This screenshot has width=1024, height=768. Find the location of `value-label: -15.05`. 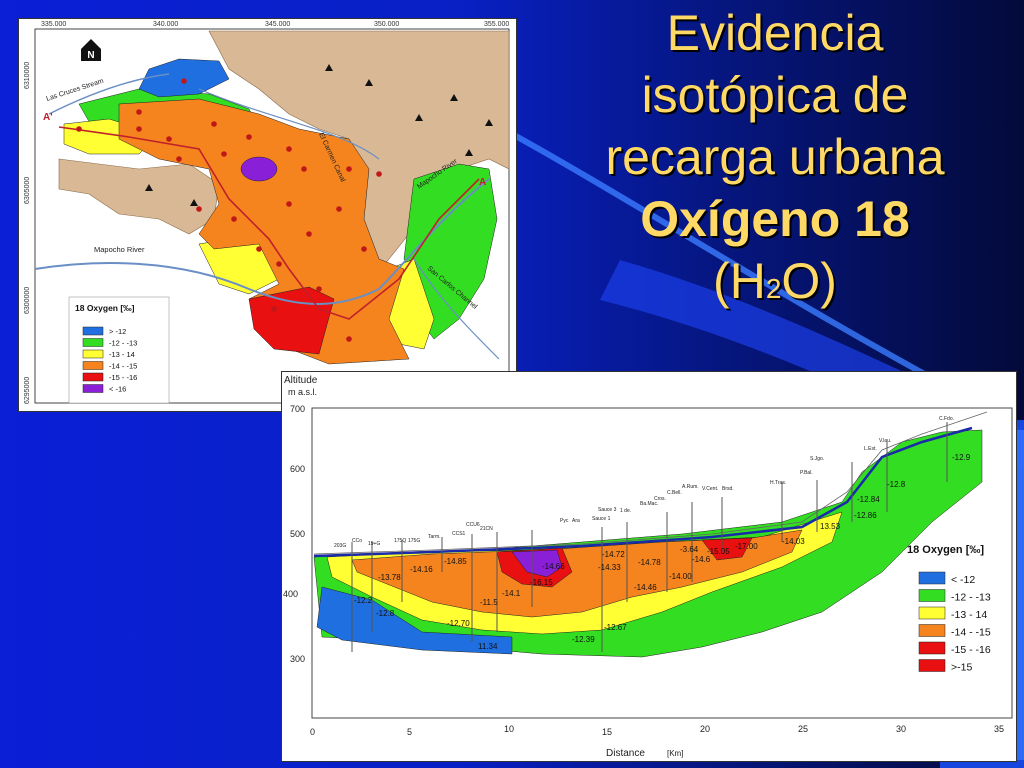

value-label: -15.05 is located at coordinates (718, 551).